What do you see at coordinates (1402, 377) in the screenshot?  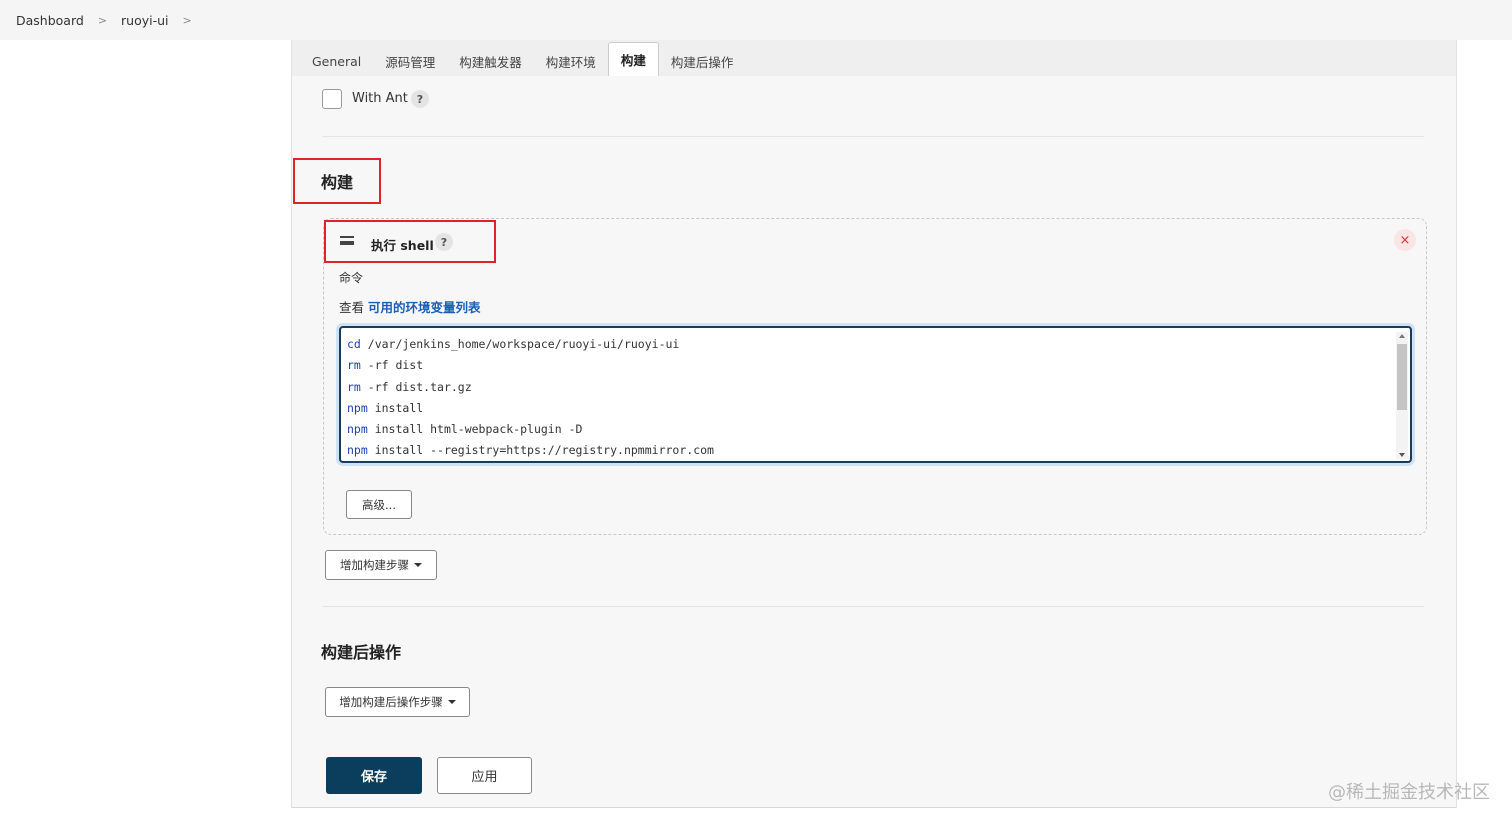 I see `scroll-thumb` at bounding box center [1402, 377].